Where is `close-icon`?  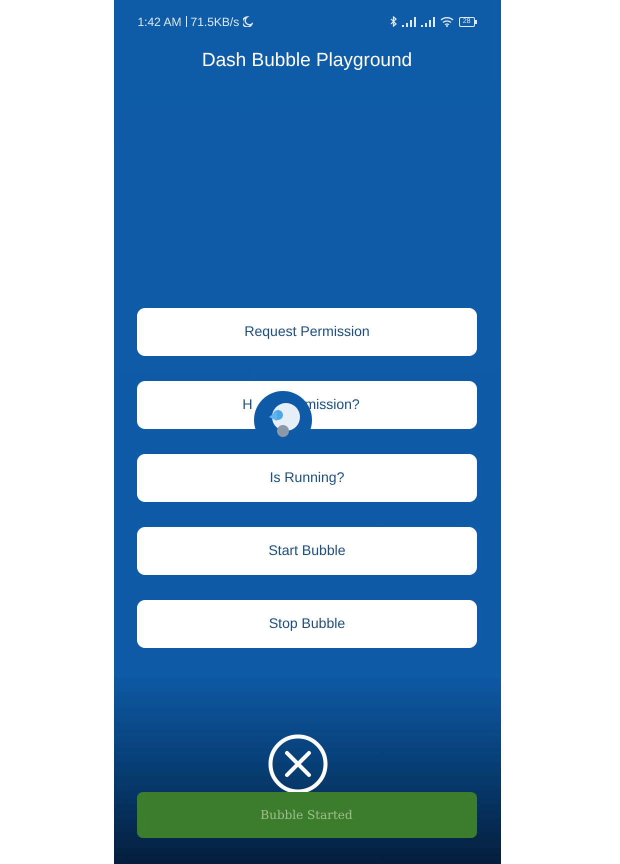 close-icon is located at coordinates (298, 764).